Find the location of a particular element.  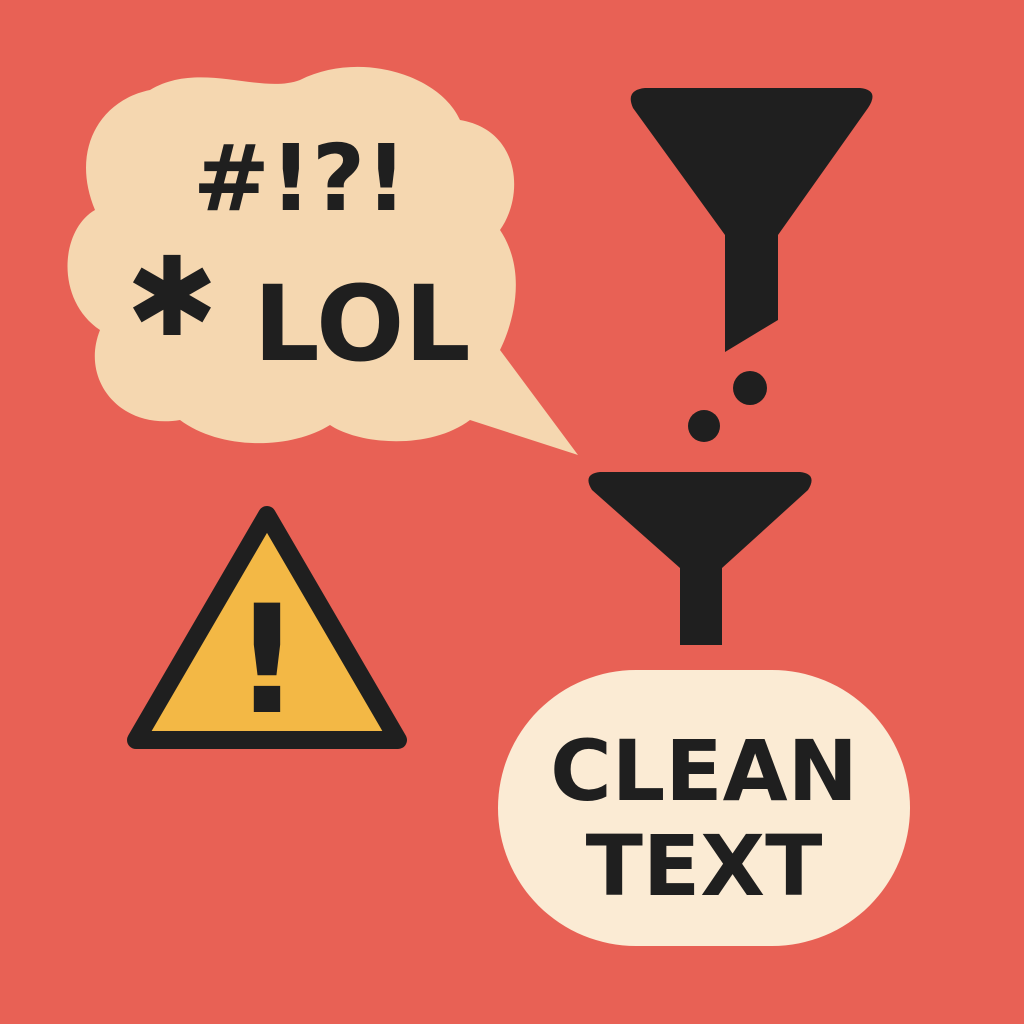

exclamation-mark: ! is located at coordinates (267, 661).